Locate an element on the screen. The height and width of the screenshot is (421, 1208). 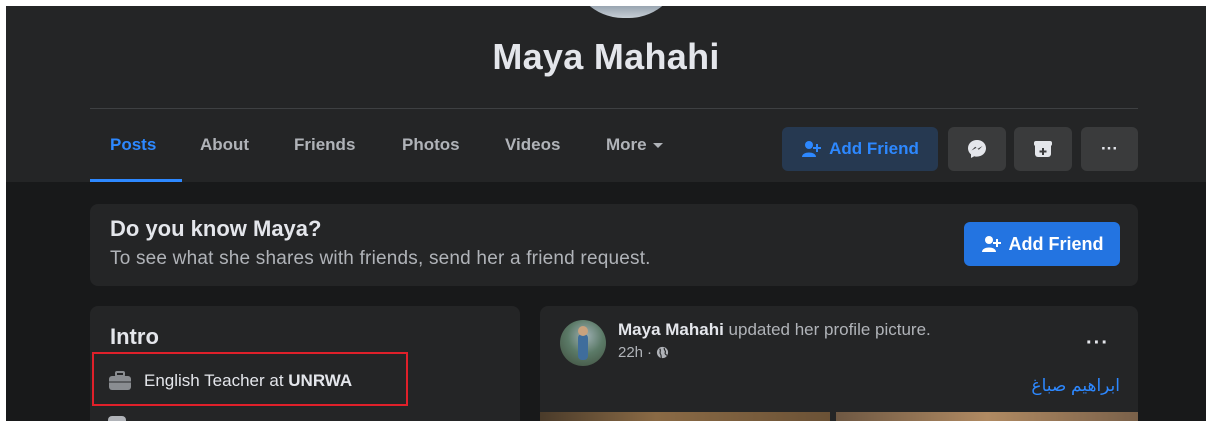
add-friend-card-label: Add Friend is located at coordinates (1056, 243).